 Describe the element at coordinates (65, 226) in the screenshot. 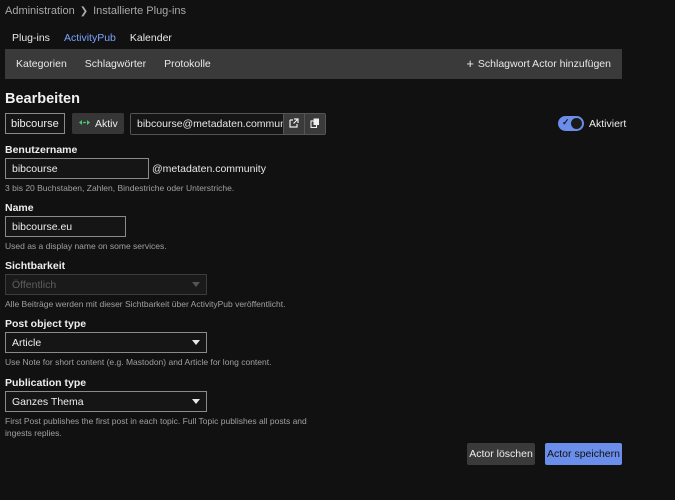

I see `name-input: bibcourse.eu` at that location.